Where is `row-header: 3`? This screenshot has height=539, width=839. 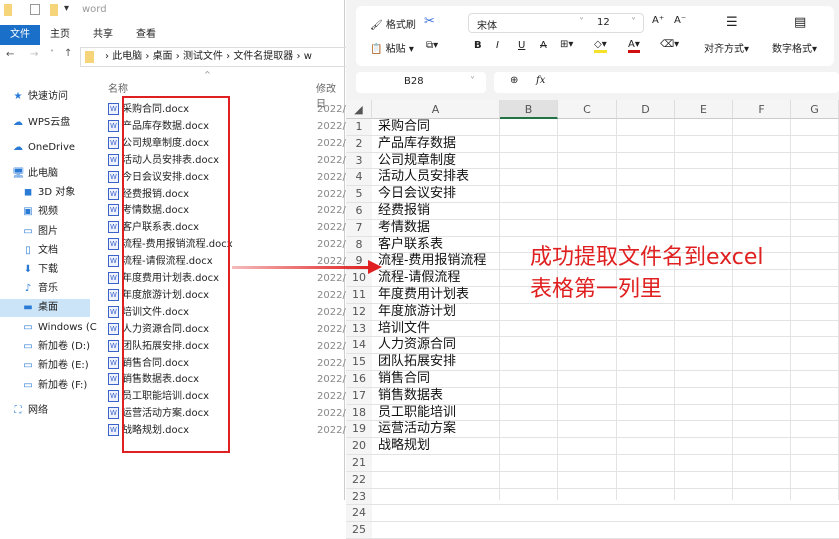 row-header: 3 is located at coordinates (359, 161).